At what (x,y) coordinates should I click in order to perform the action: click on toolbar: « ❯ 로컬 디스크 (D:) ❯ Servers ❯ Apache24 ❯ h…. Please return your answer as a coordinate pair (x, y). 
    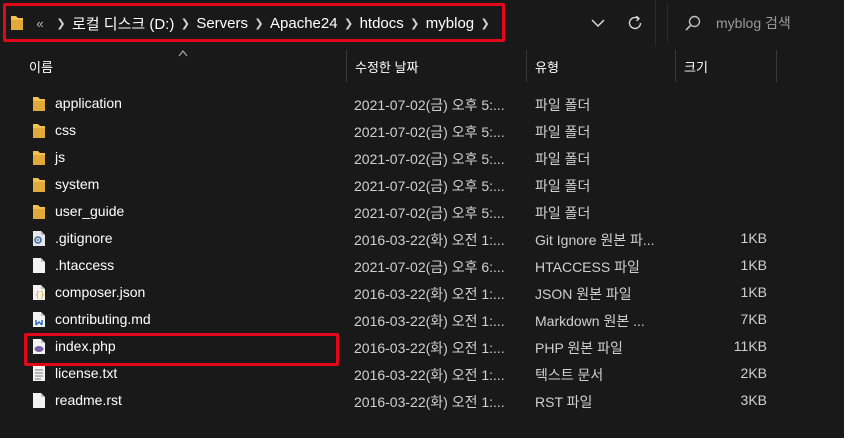
    Looking at the image, I should click on (422, 23).